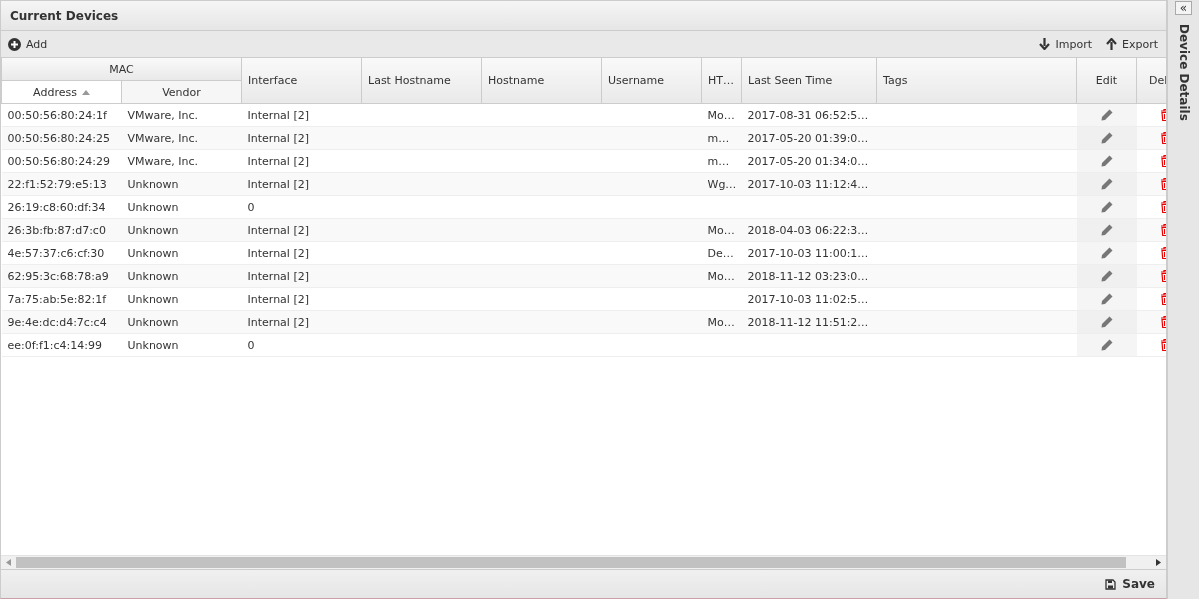 The width and height of the screenshot is (1199, 599). What do you see at coordinates (541, 81) in the screenshot?
I see `column-header: Hostname` at bounding box center [541, 81].